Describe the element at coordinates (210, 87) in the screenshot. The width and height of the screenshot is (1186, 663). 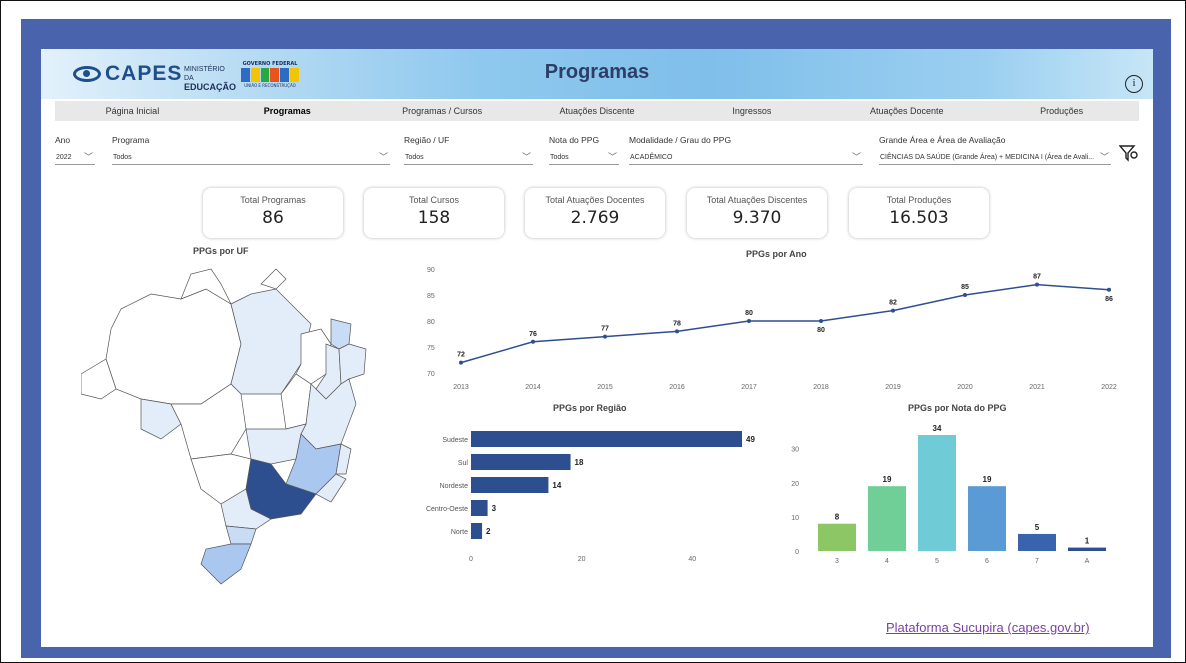
I see `ministerio-line2: EDUCAÇÃO` at that location.